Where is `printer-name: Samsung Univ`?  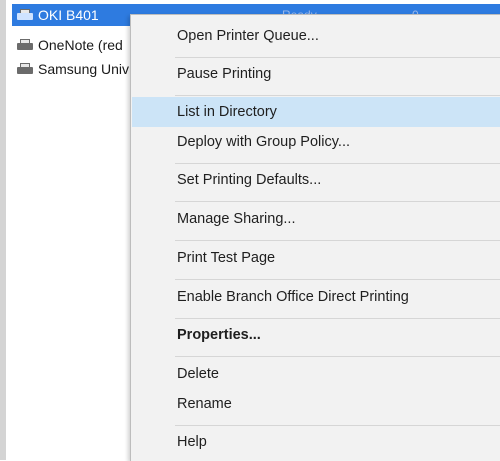 printer-name: Samsung Univ is located at coordinates (84, 69).